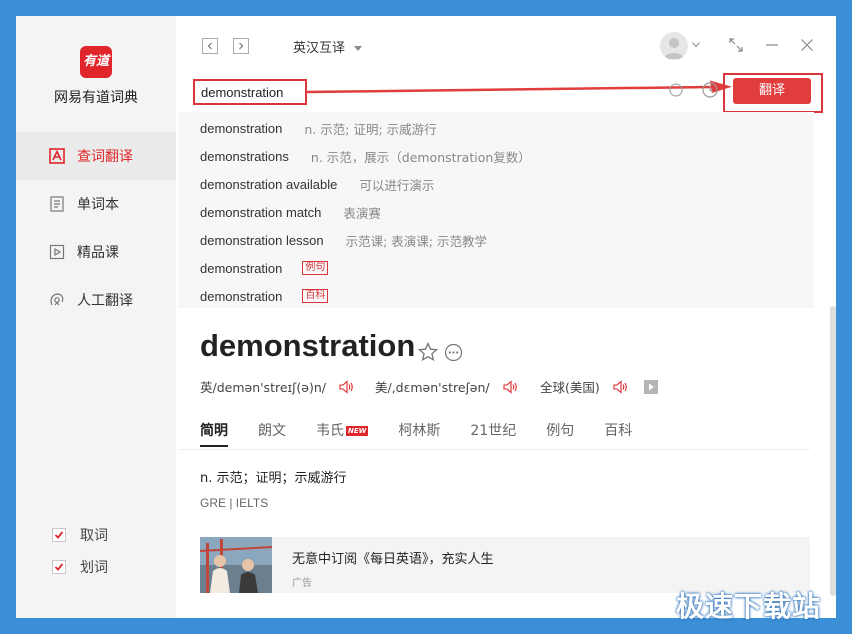  Describe the element at coordinates (696, 45) in the screenshot. I see `chevron-down-icon` at that location.